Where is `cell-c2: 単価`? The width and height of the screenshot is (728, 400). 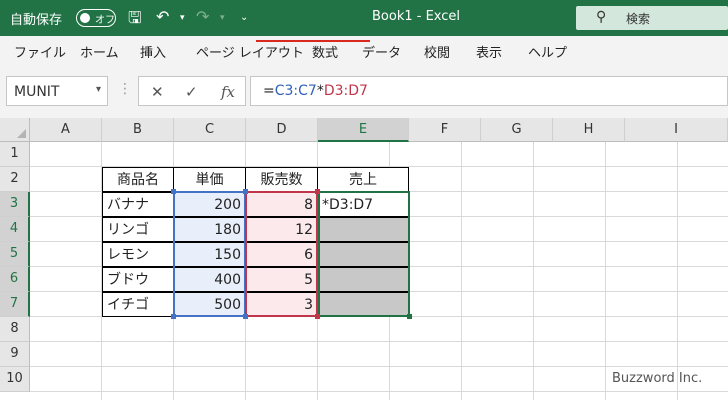
cell-c2: 単価 is located at coordinates (209, 179).